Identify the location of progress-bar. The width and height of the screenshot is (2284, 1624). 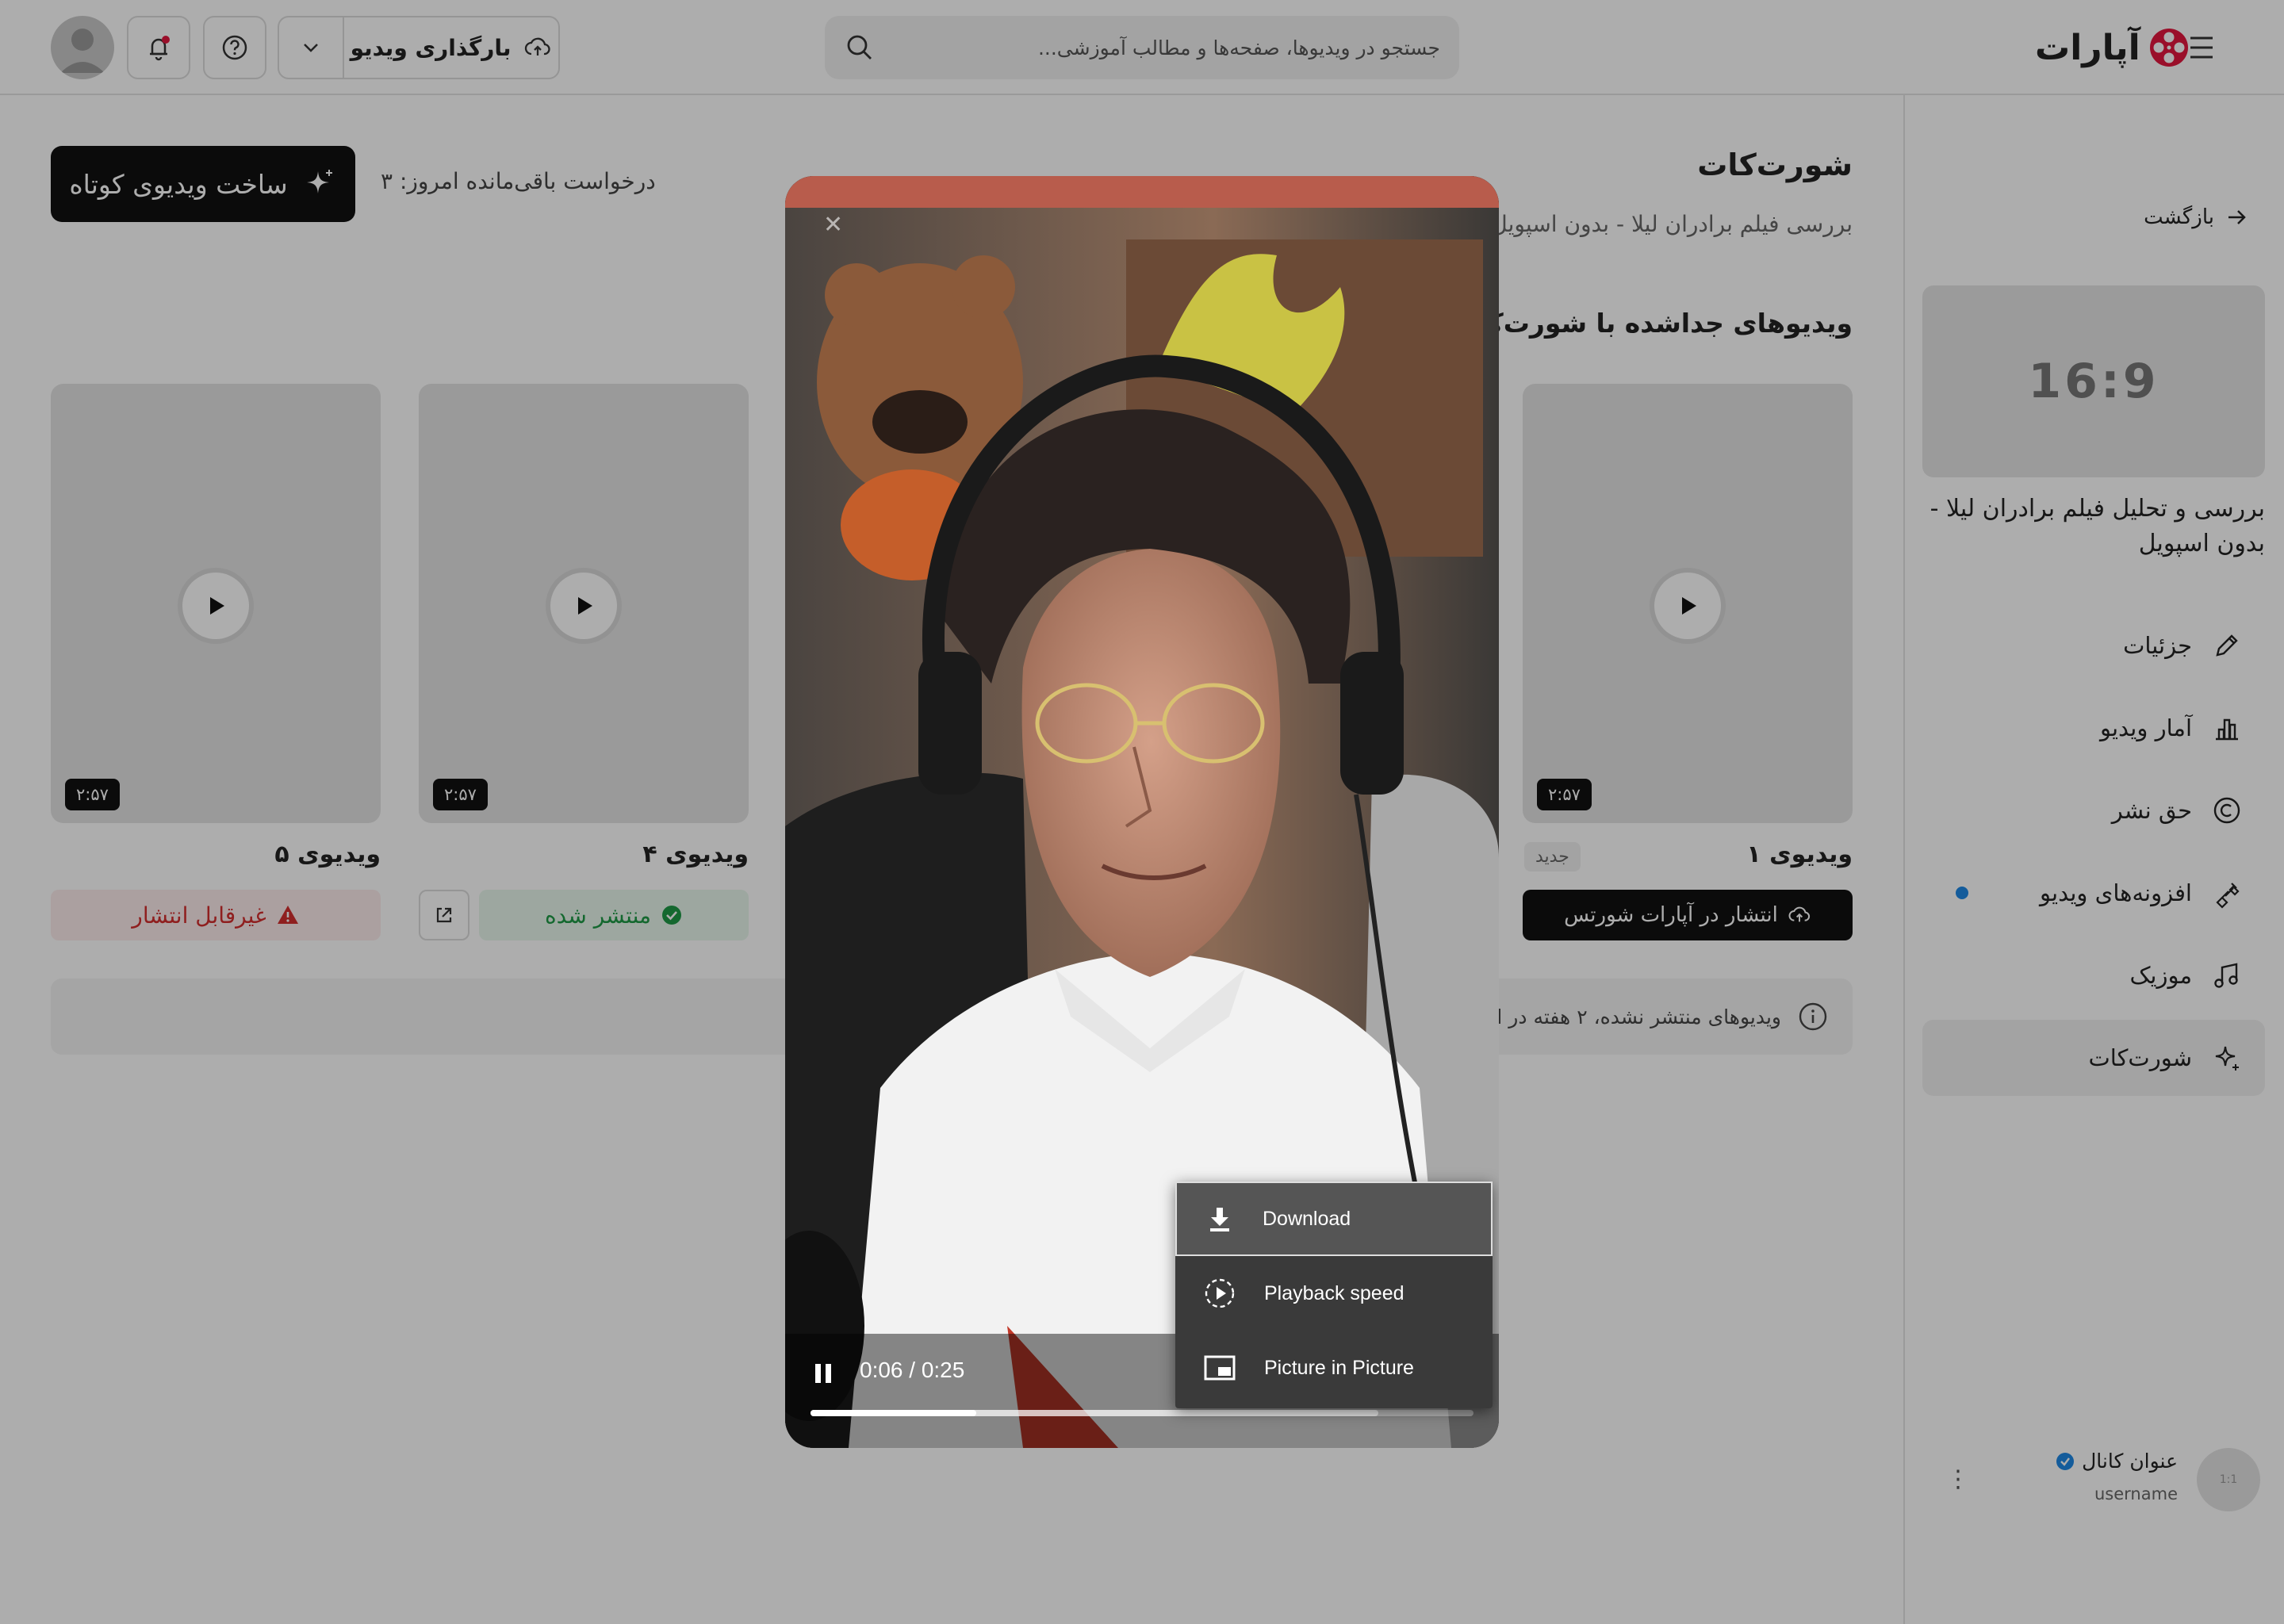
(1142, 1413).